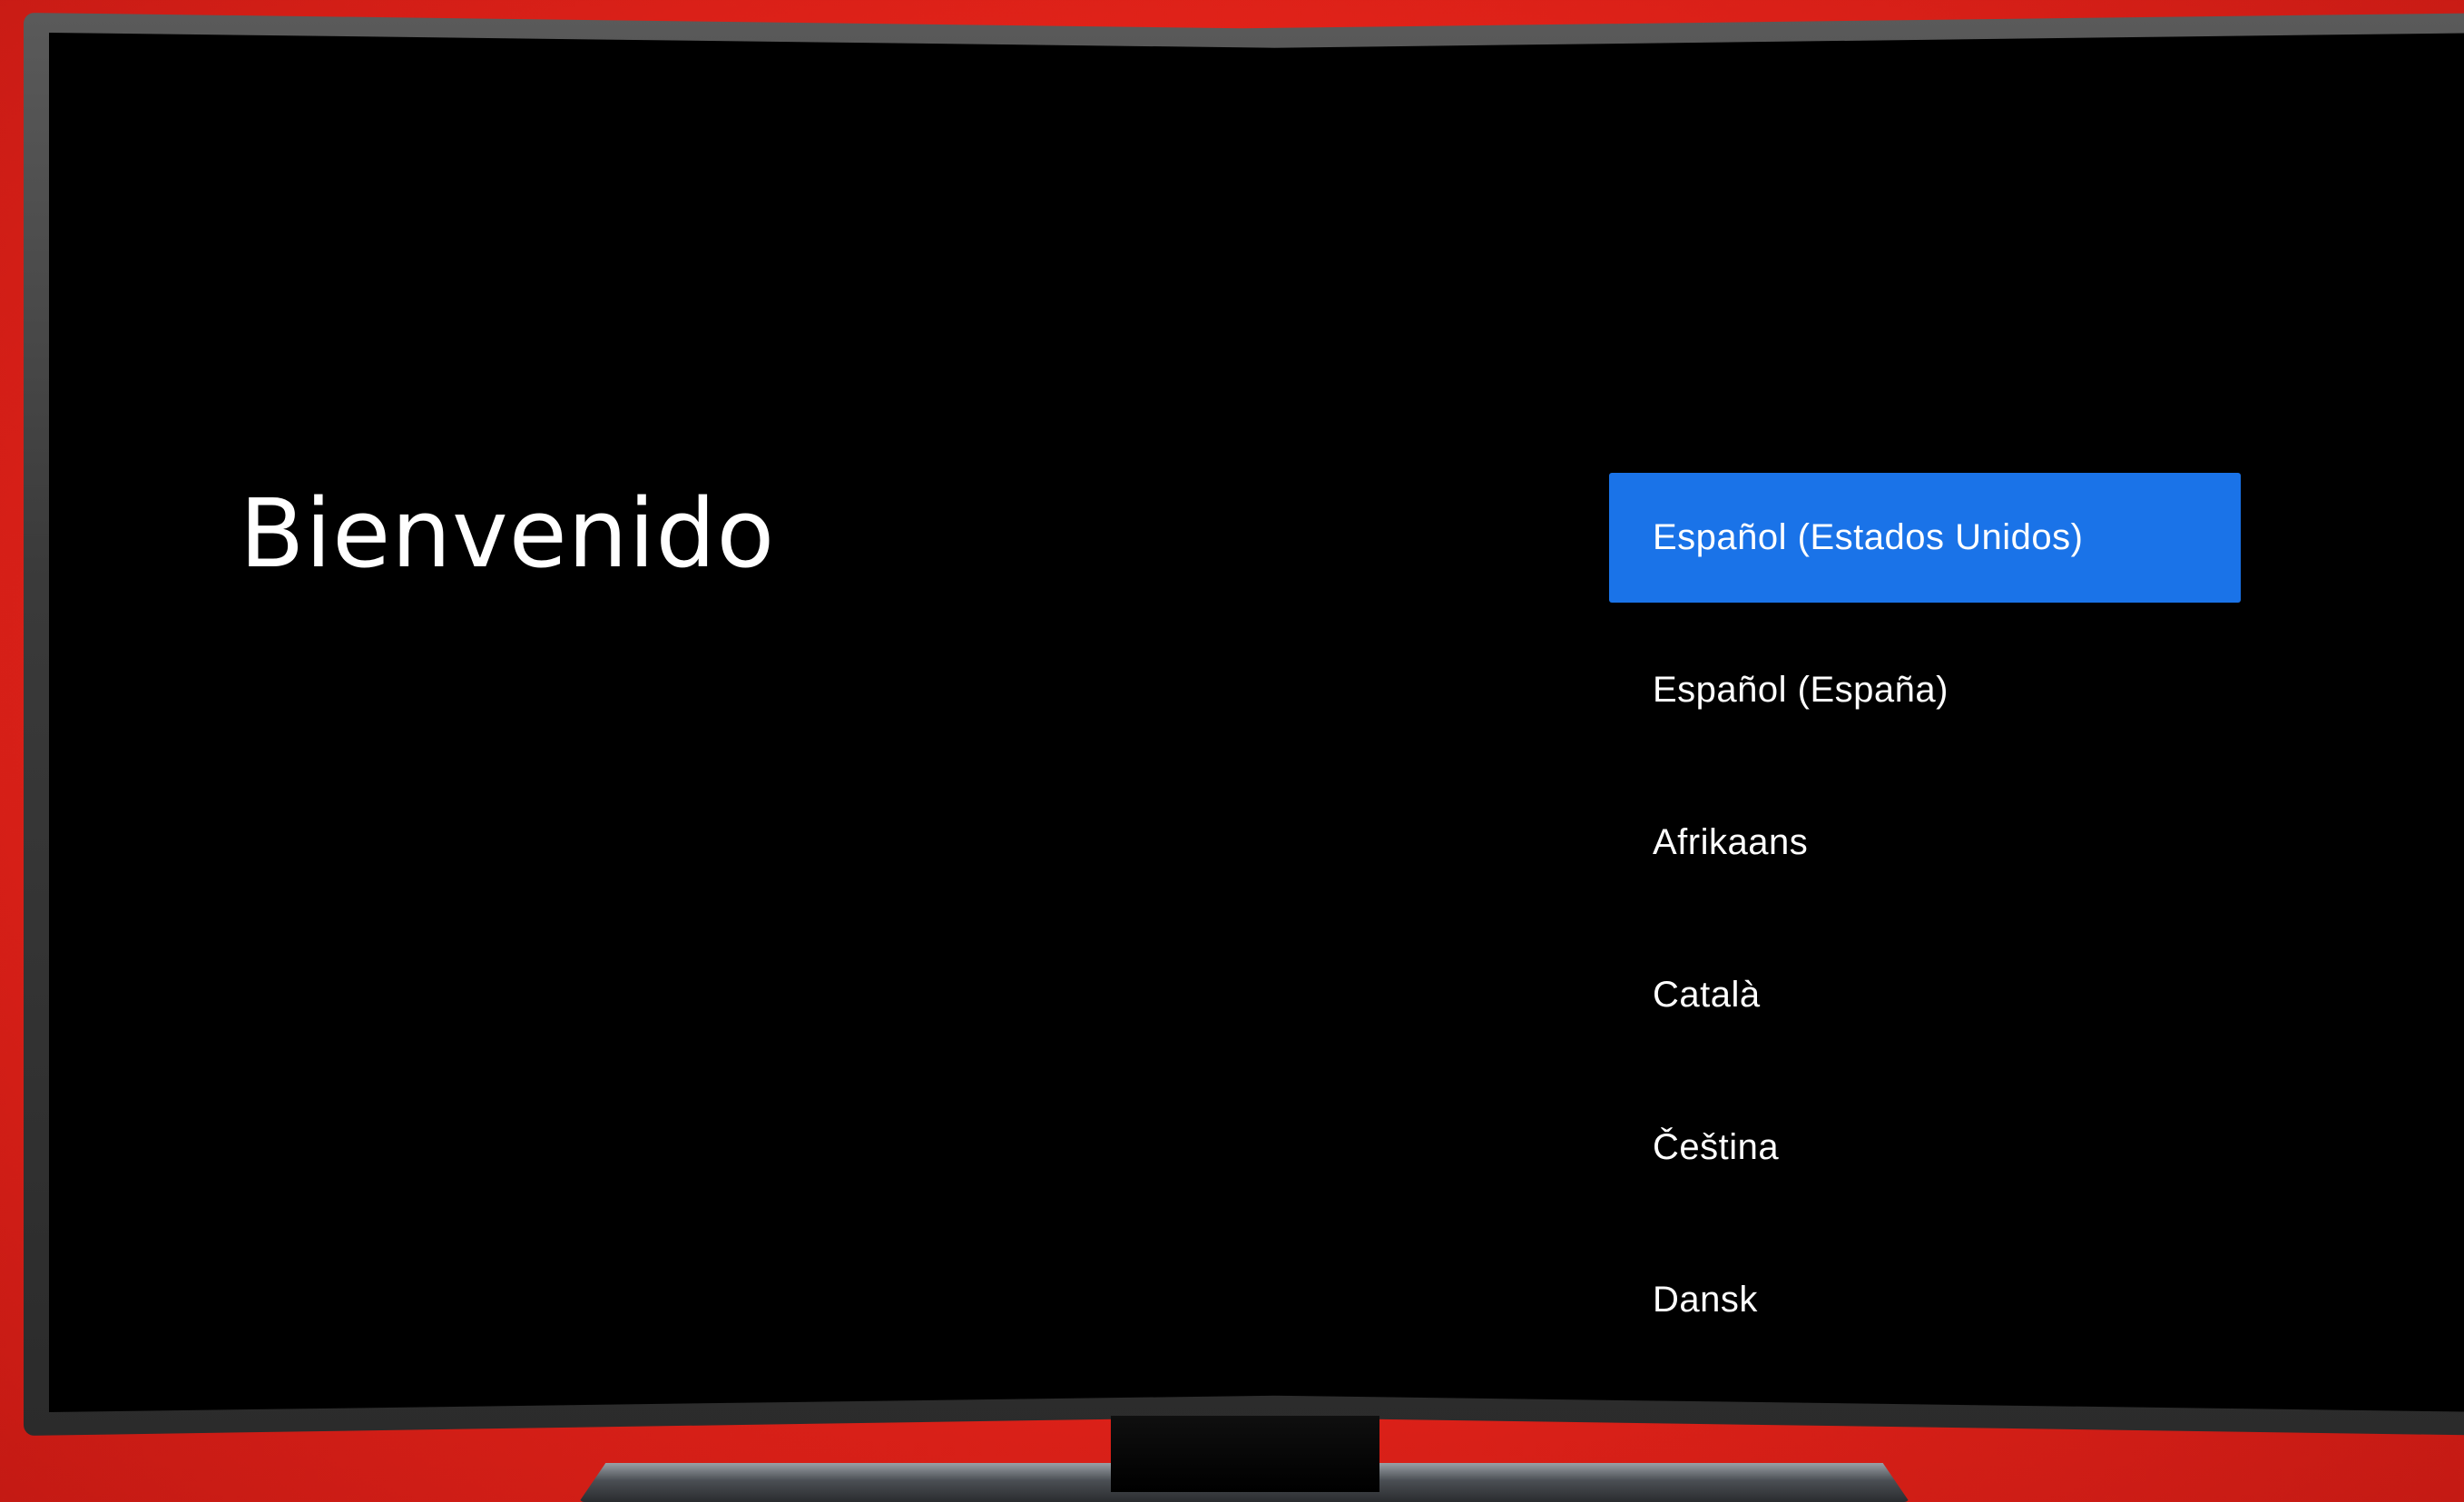 This screenshot has height=1502, width=2464. I want to click on language-option-cs: Čeština, so click(1925, 1147).